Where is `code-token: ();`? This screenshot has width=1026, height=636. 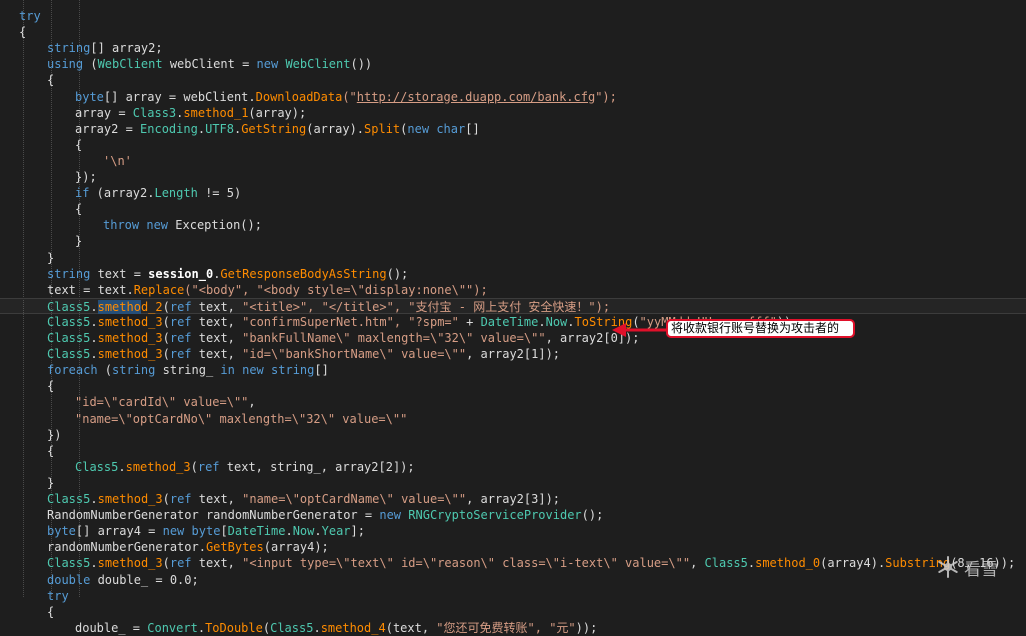
code-token: (); is located at coordinates (592, 515).